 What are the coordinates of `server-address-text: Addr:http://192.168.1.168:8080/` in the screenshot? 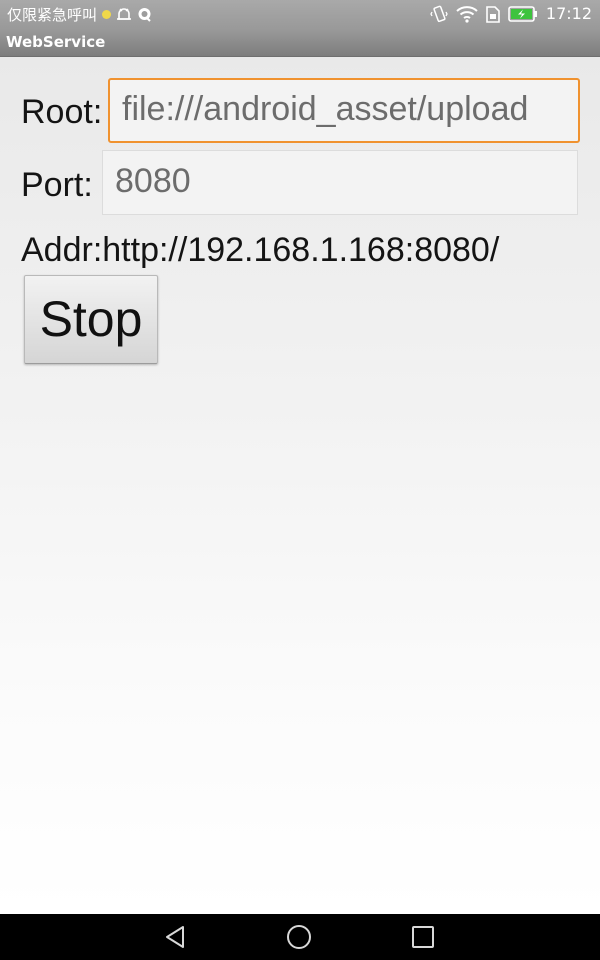 It's located at (260, 250).